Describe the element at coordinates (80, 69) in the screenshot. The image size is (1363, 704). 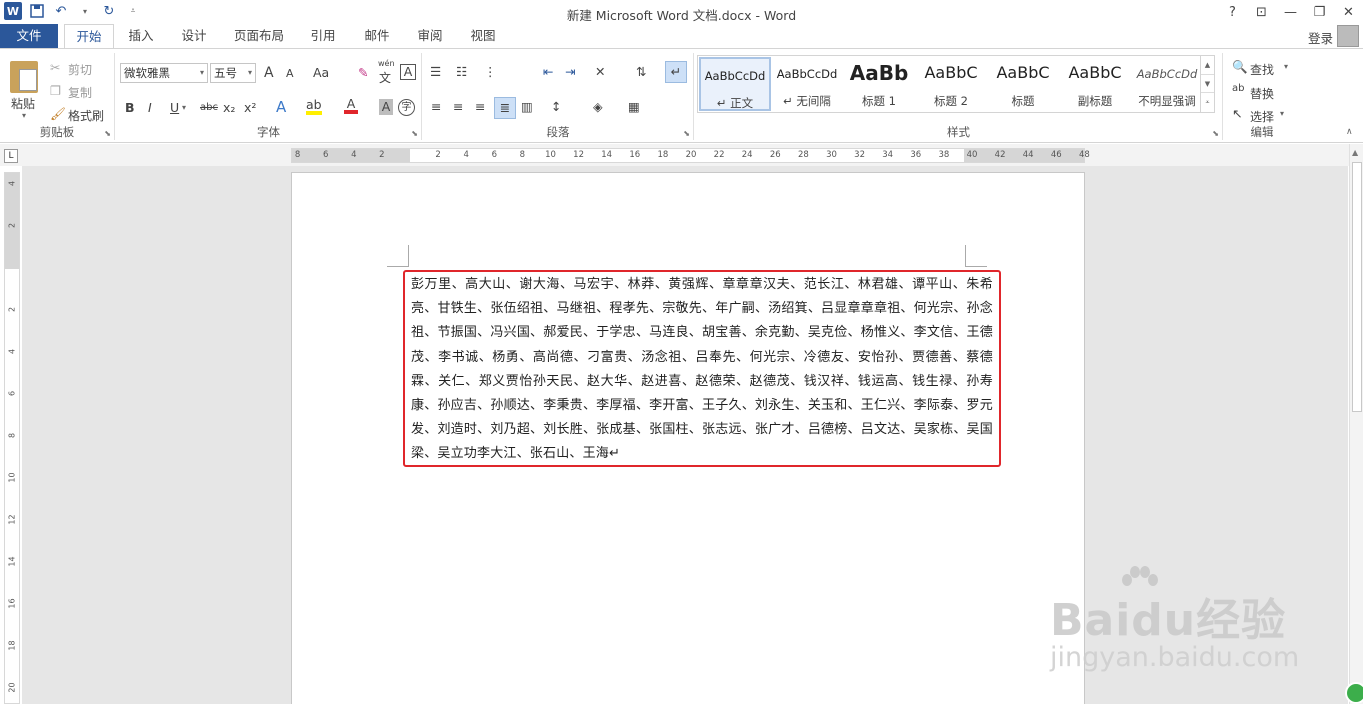
I see `cut-button: 剪切` at that location.